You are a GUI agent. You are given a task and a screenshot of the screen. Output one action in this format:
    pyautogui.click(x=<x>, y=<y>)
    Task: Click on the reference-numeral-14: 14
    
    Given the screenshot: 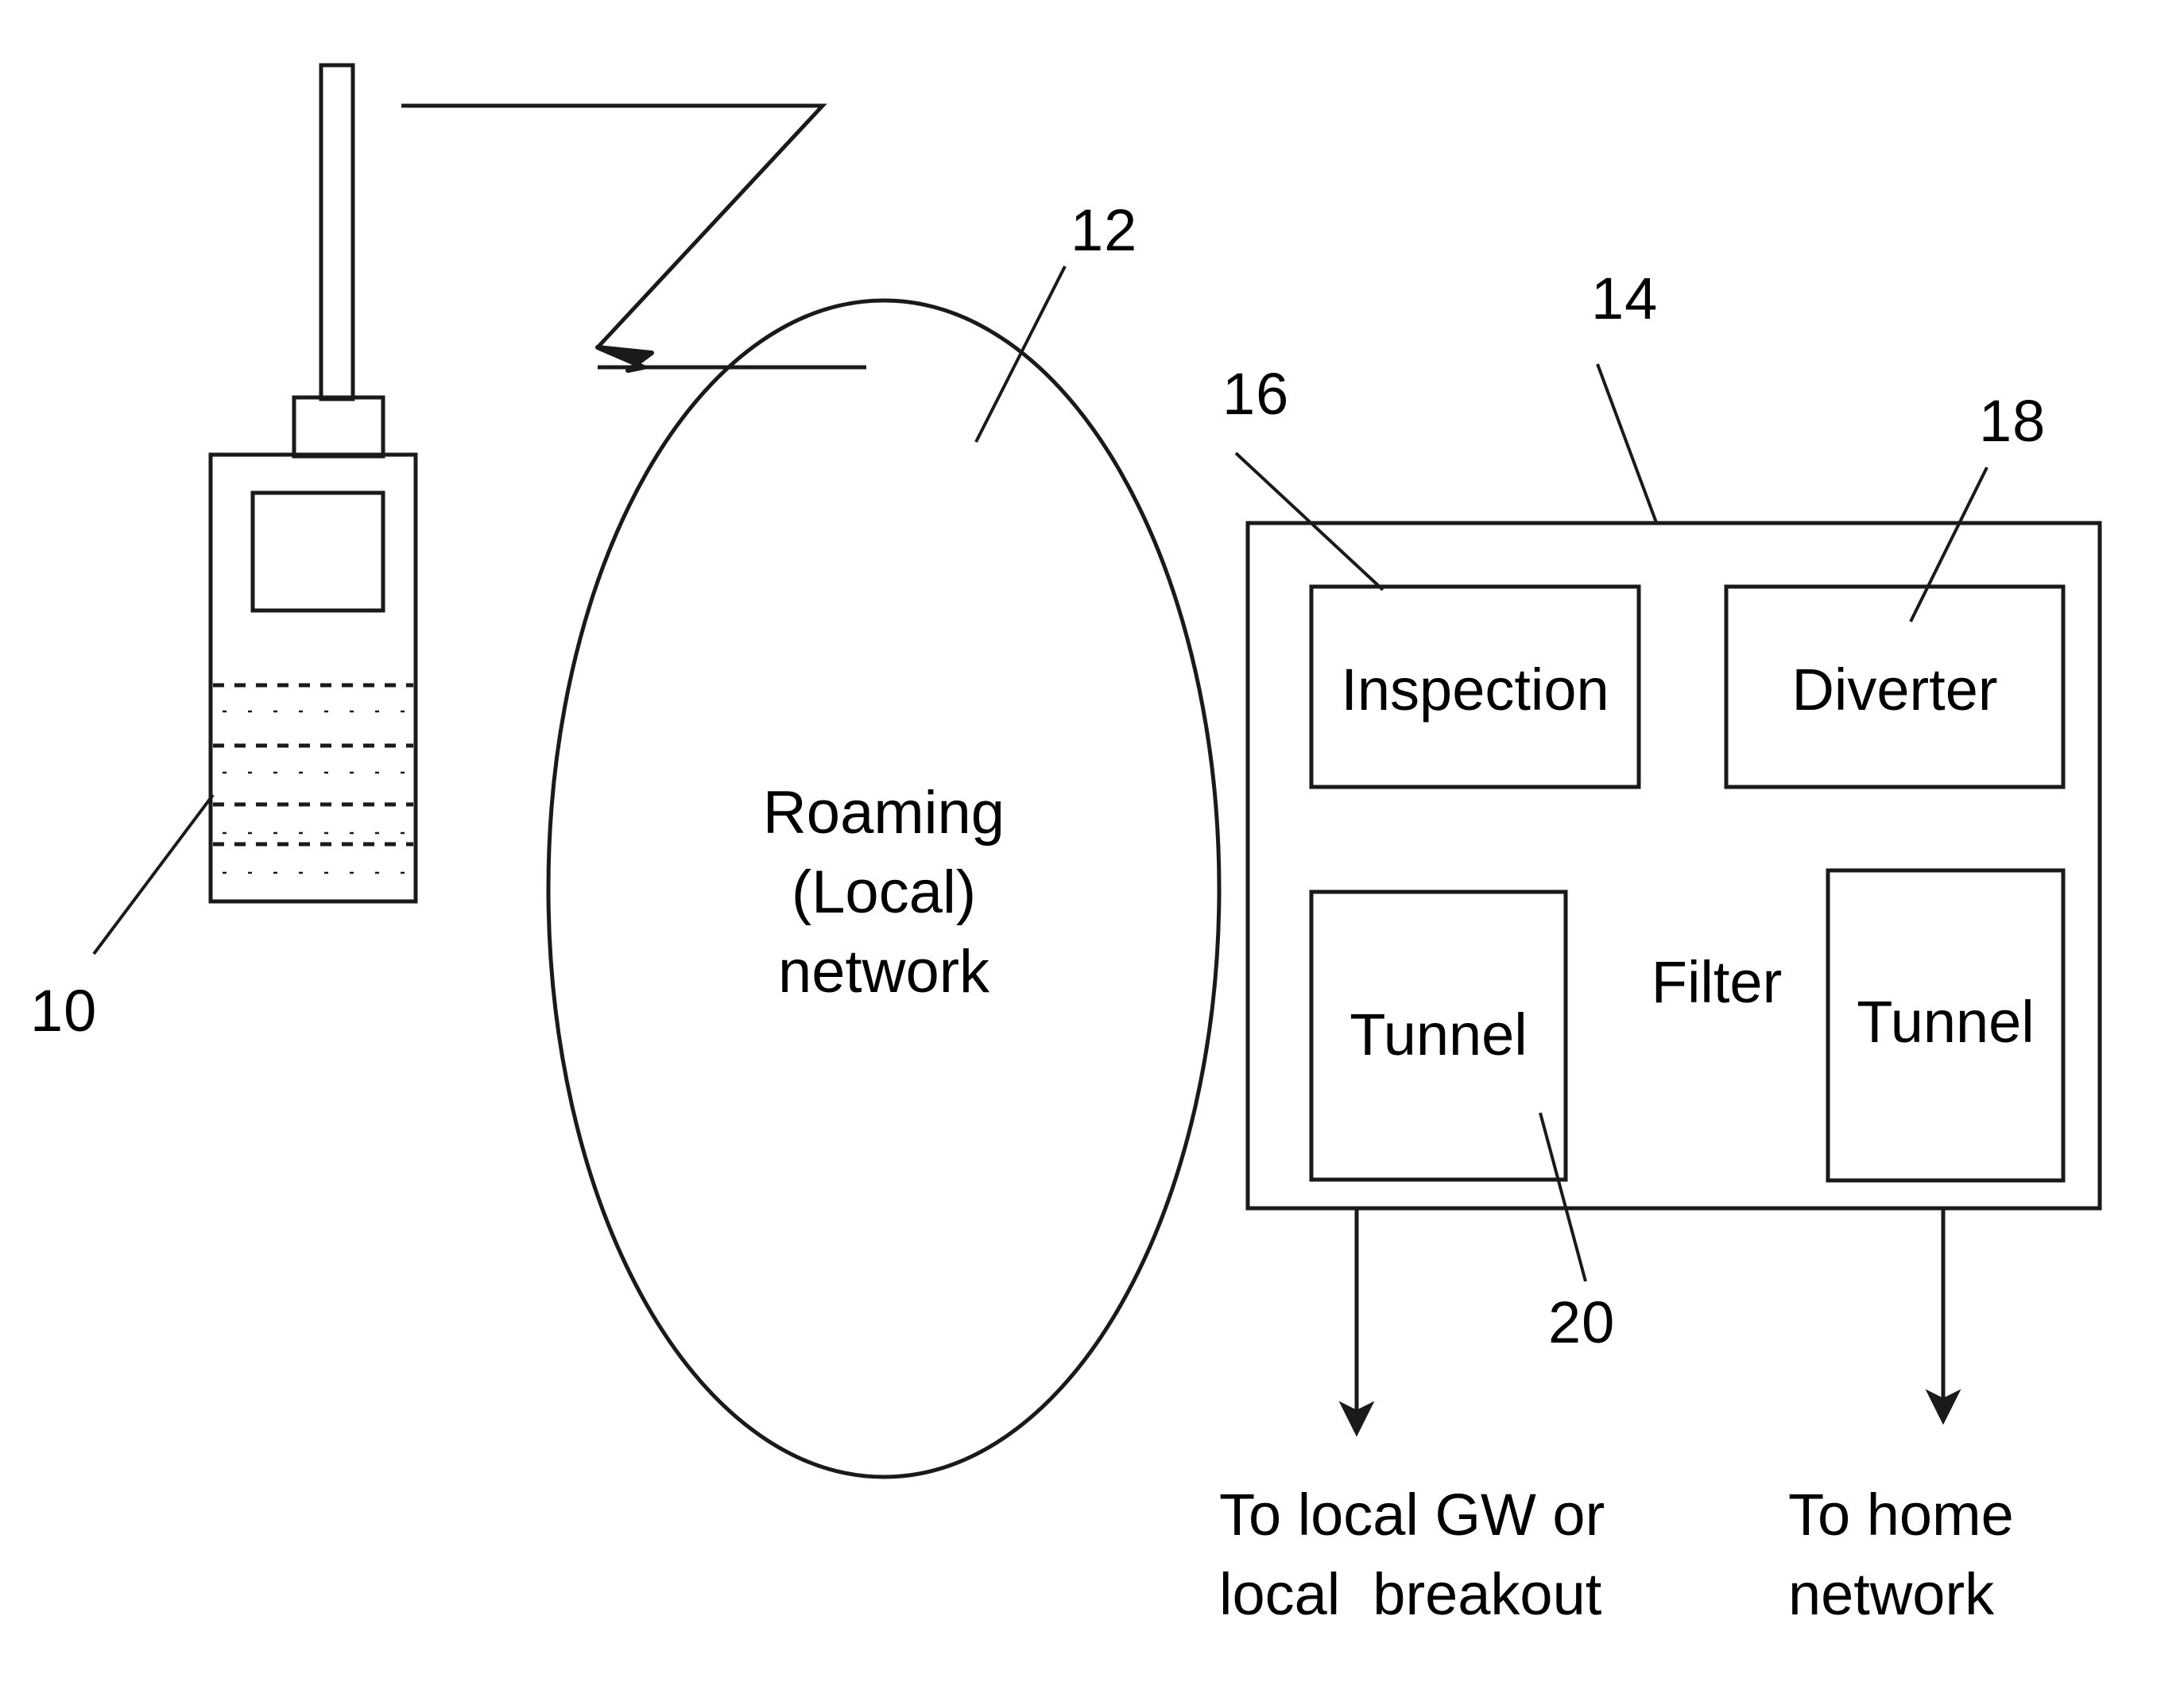 What is the action you would take?
    pyautogui.click(x=1625, y=298)
    